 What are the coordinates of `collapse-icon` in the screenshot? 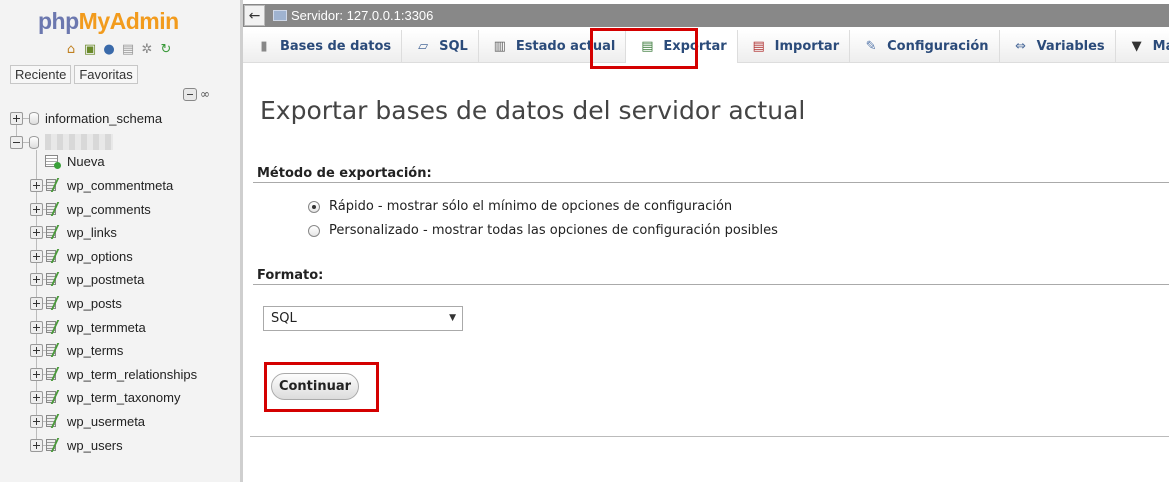 It's located at (16, 142).